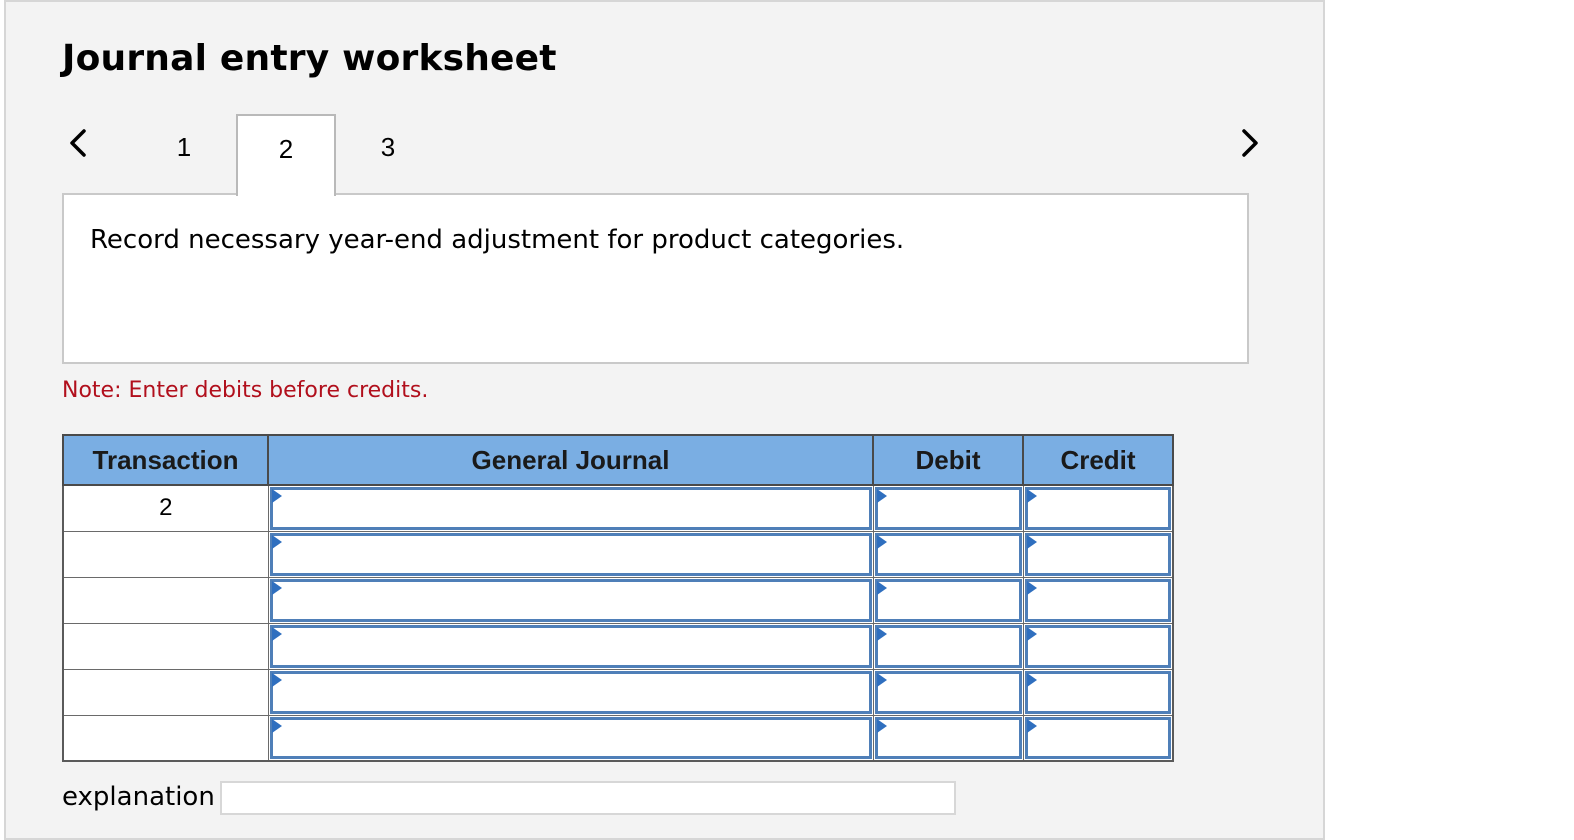 This screenshot has width=1574, height=840. What do you see at coordinates (165, 508) in the screenshot?
I see `transaction-cell: 2` at bounding box center [165, 508].